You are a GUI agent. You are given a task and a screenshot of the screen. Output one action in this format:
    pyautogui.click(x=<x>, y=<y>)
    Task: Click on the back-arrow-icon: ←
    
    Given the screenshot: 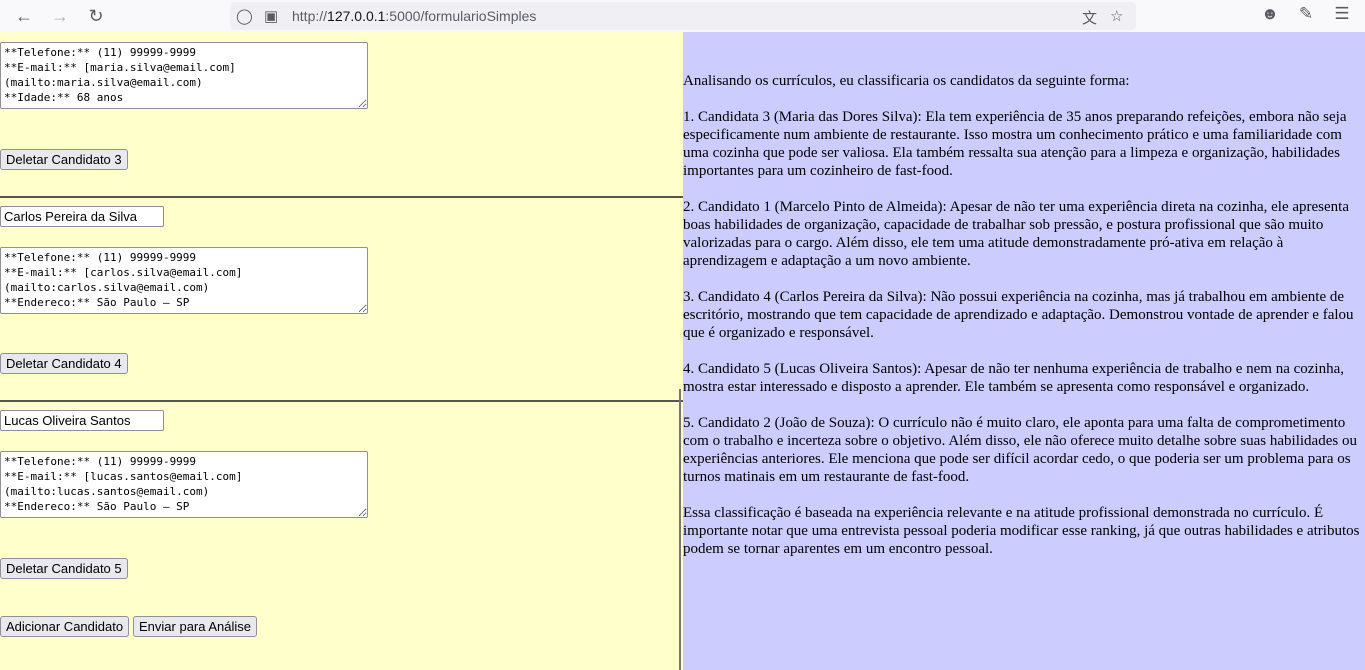 What is the action you would take?
    pyautogui.click(x=24, y=16)
    